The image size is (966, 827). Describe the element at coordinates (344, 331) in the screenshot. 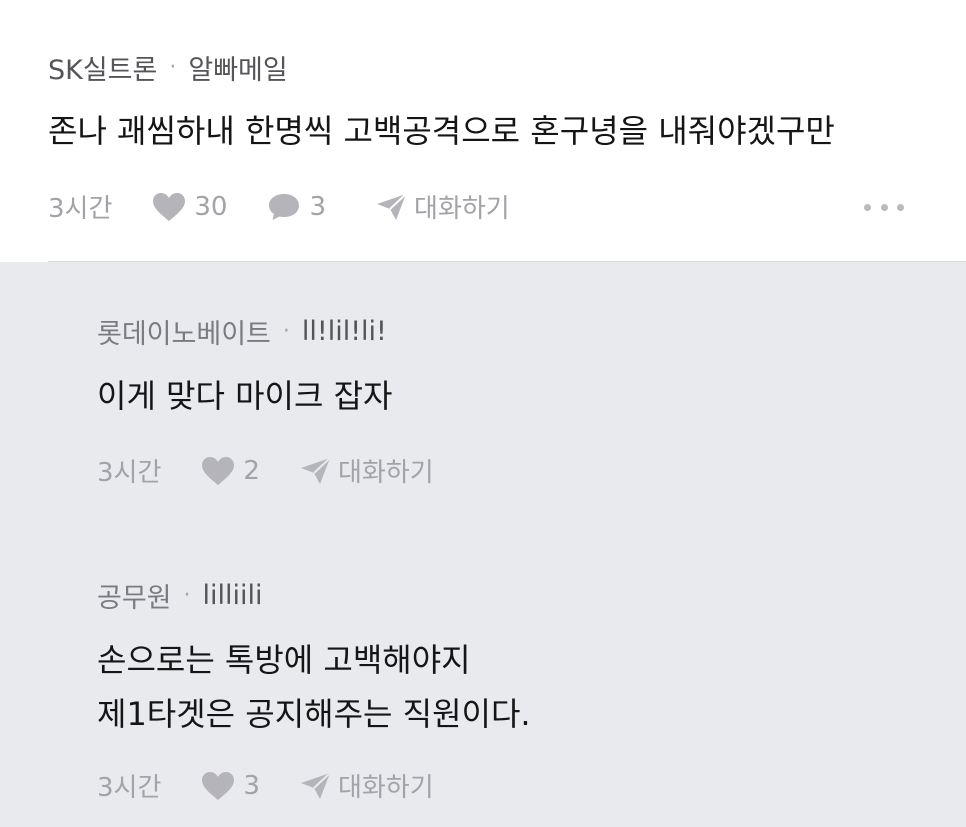

I see `author-name: ll!lil!li!` at that location.